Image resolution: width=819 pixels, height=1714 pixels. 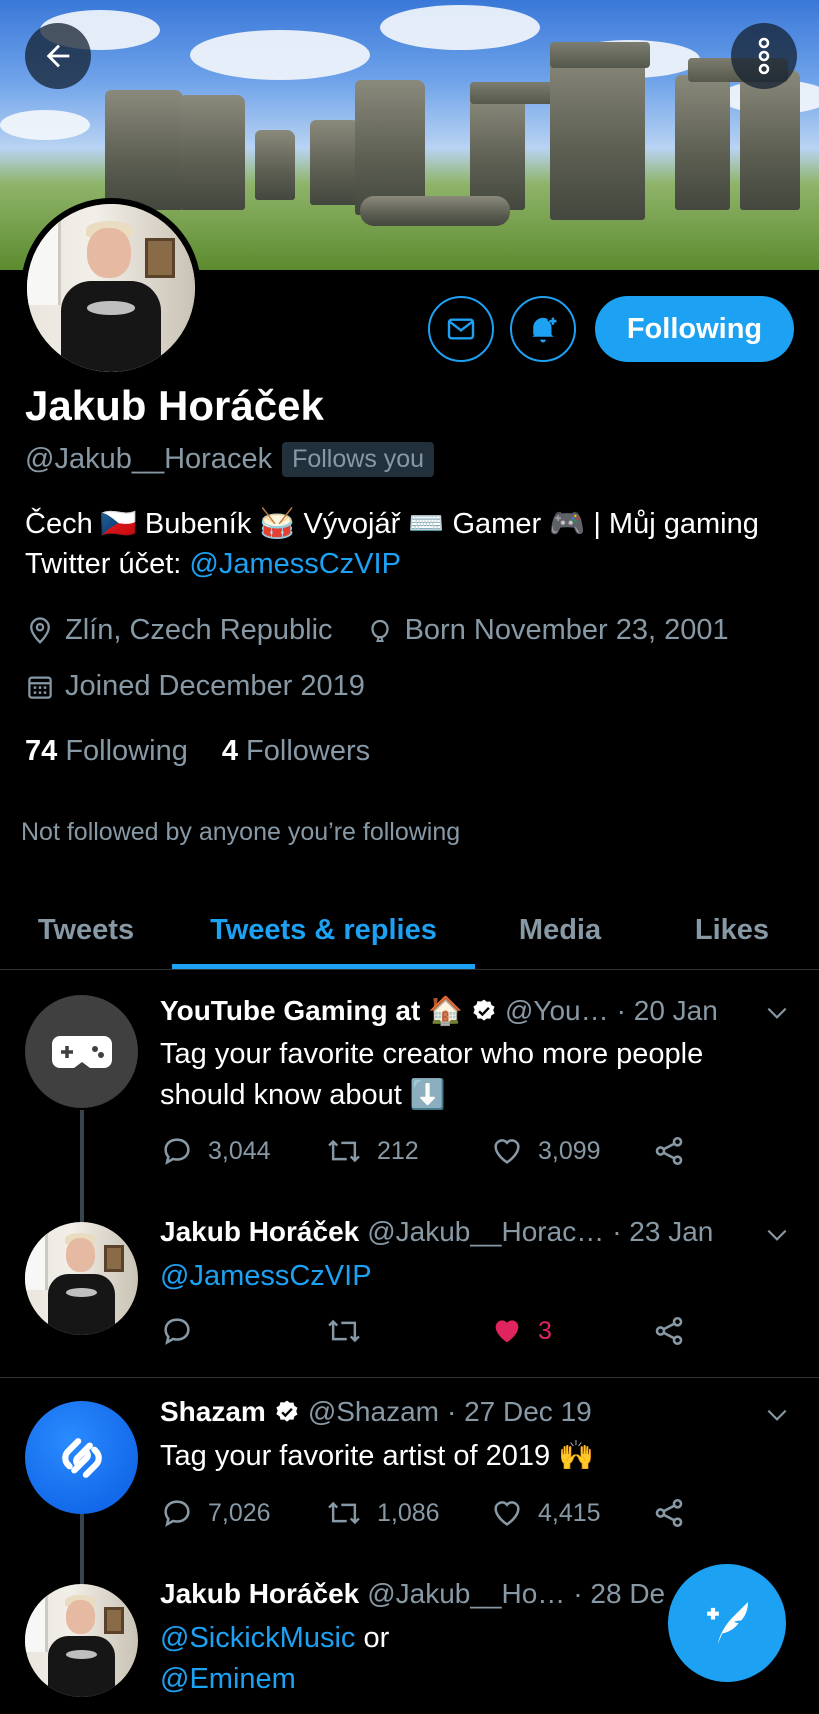 What do you see at coordinates (398, 1150) in the screenshot?
I see `retweet-count: 212` at bounding box center [398, 1150].